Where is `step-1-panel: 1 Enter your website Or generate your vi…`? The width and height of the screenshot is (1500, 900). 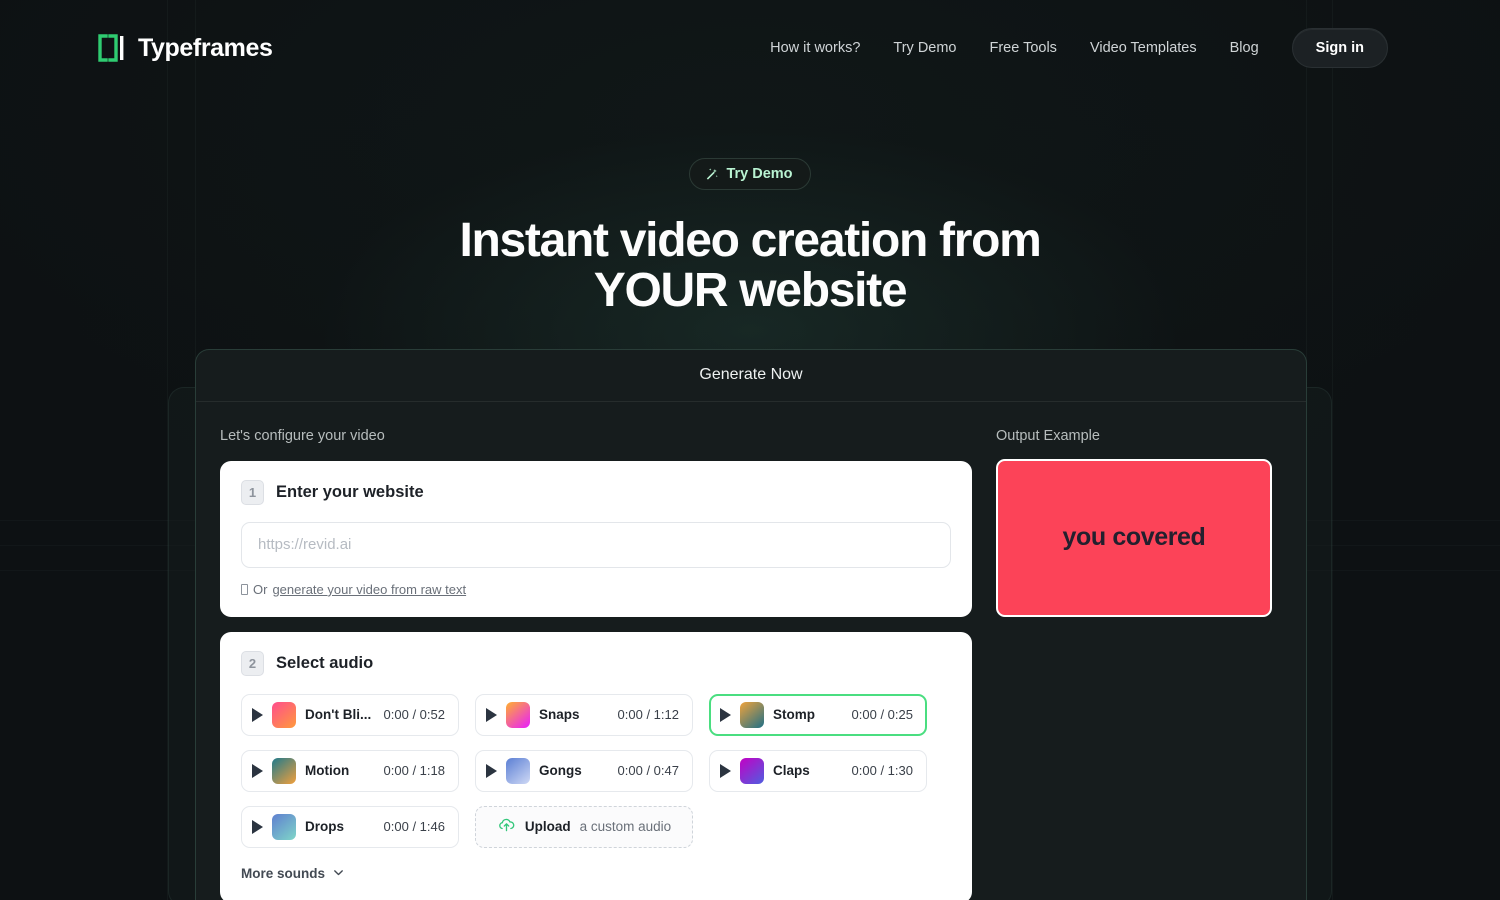
step-1-panel: 1 Enter your website Or generate your vi… is located at coordinates (596, 538).